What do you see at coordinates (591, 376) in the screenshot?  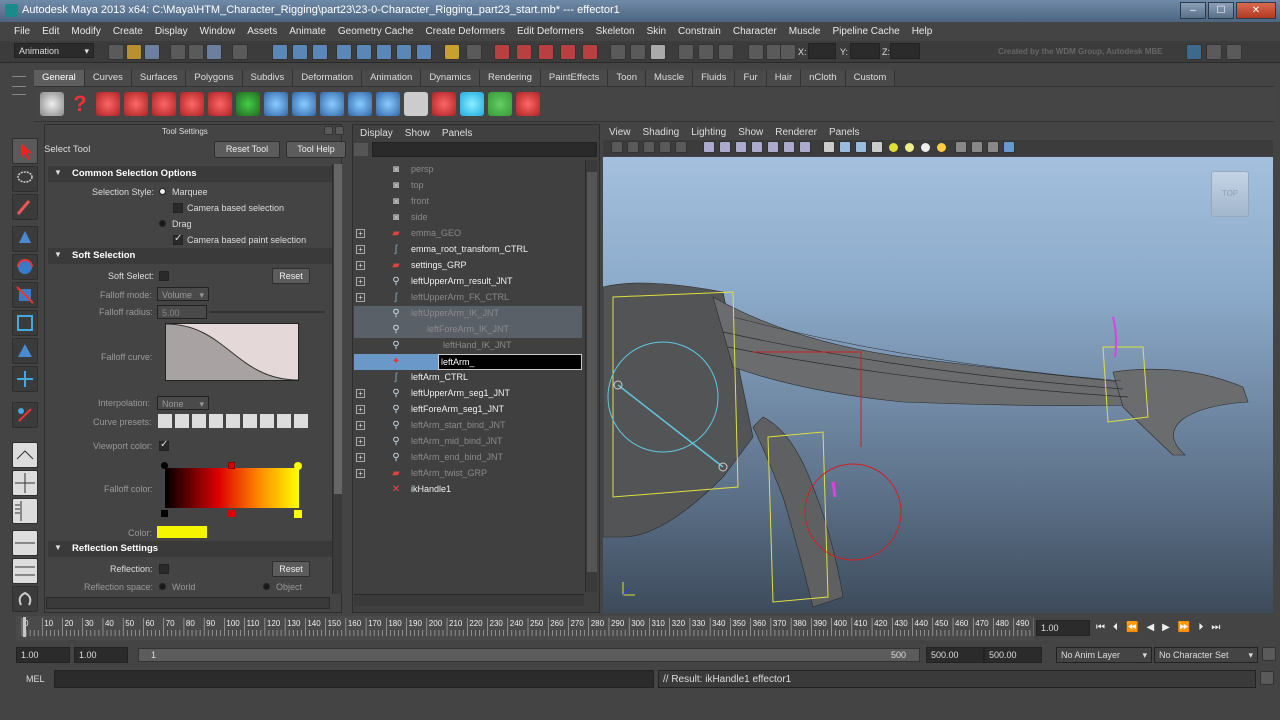 I see `outliner-vscrollbar` at bounding box center [591, 376].